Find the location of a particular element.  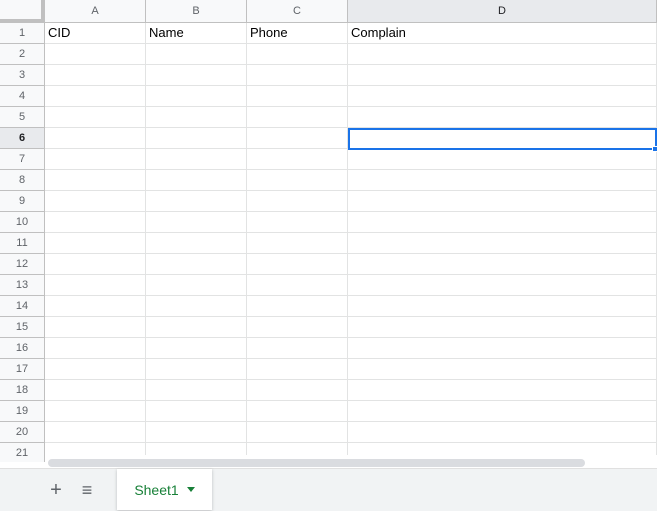

row-header-1: 1 is located at coordinates (22, 33).